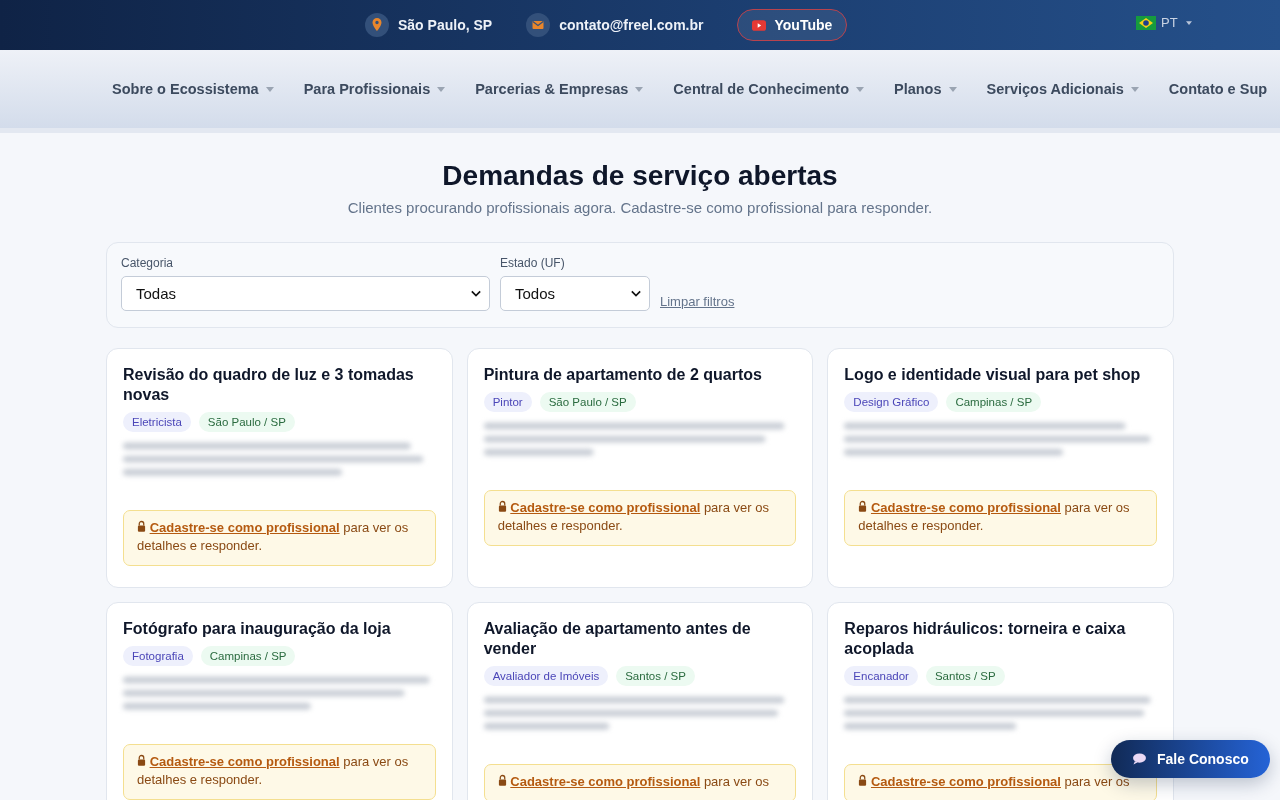 The height and width of the screenshot is (800, 1280). Describe the element at coordinates (377, 25) in the screenshot. I see `location-pin-icon` at that location.